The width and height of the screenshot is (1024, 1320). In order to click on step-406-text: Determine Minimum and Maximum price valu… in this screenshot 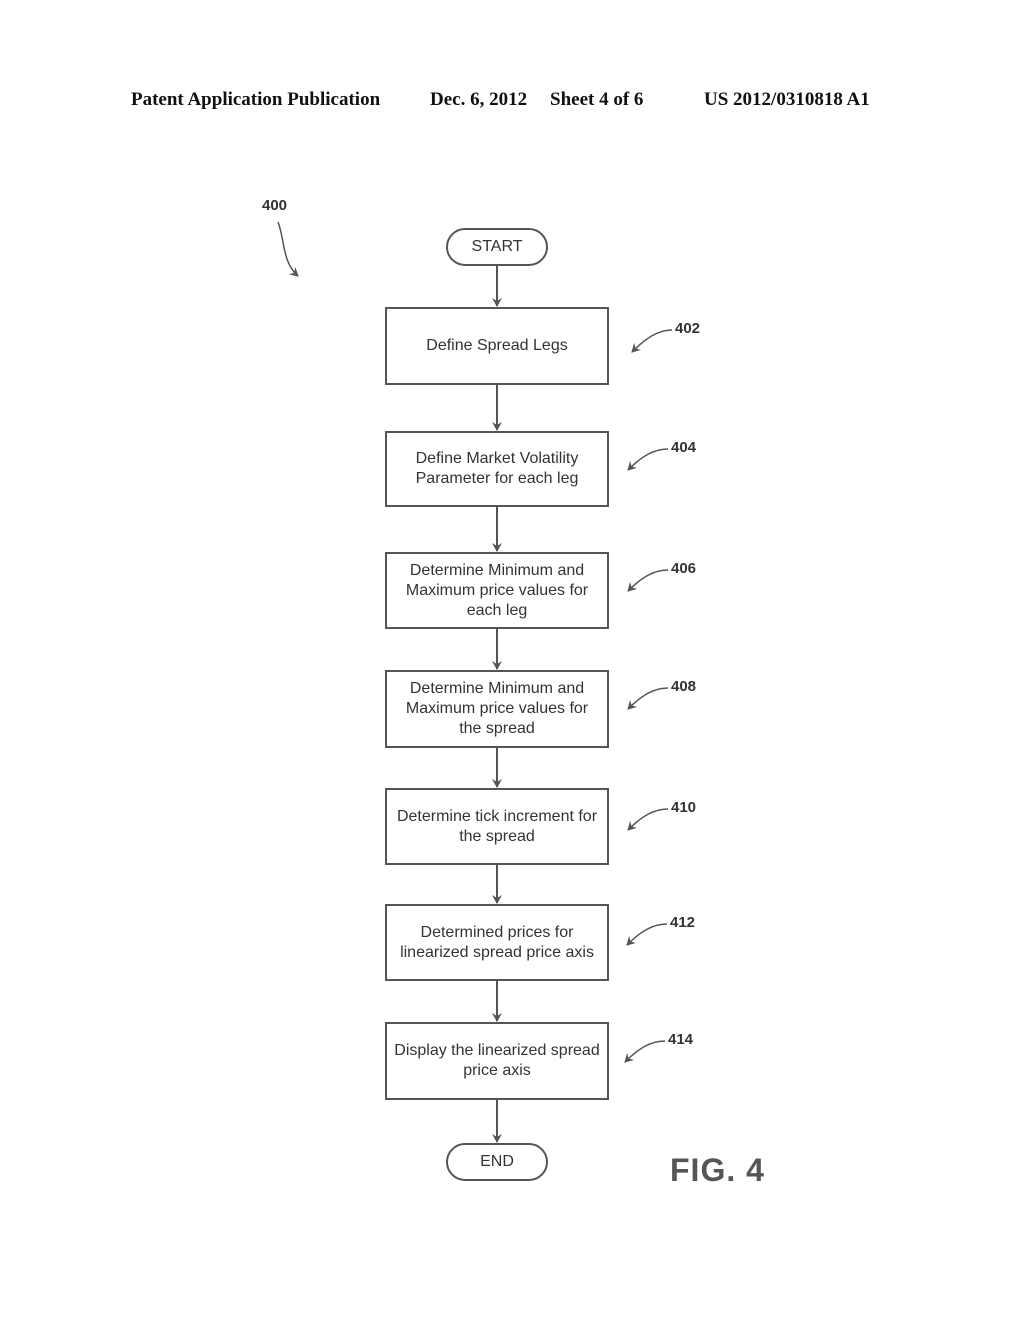, I will do `click(497, 590)`.